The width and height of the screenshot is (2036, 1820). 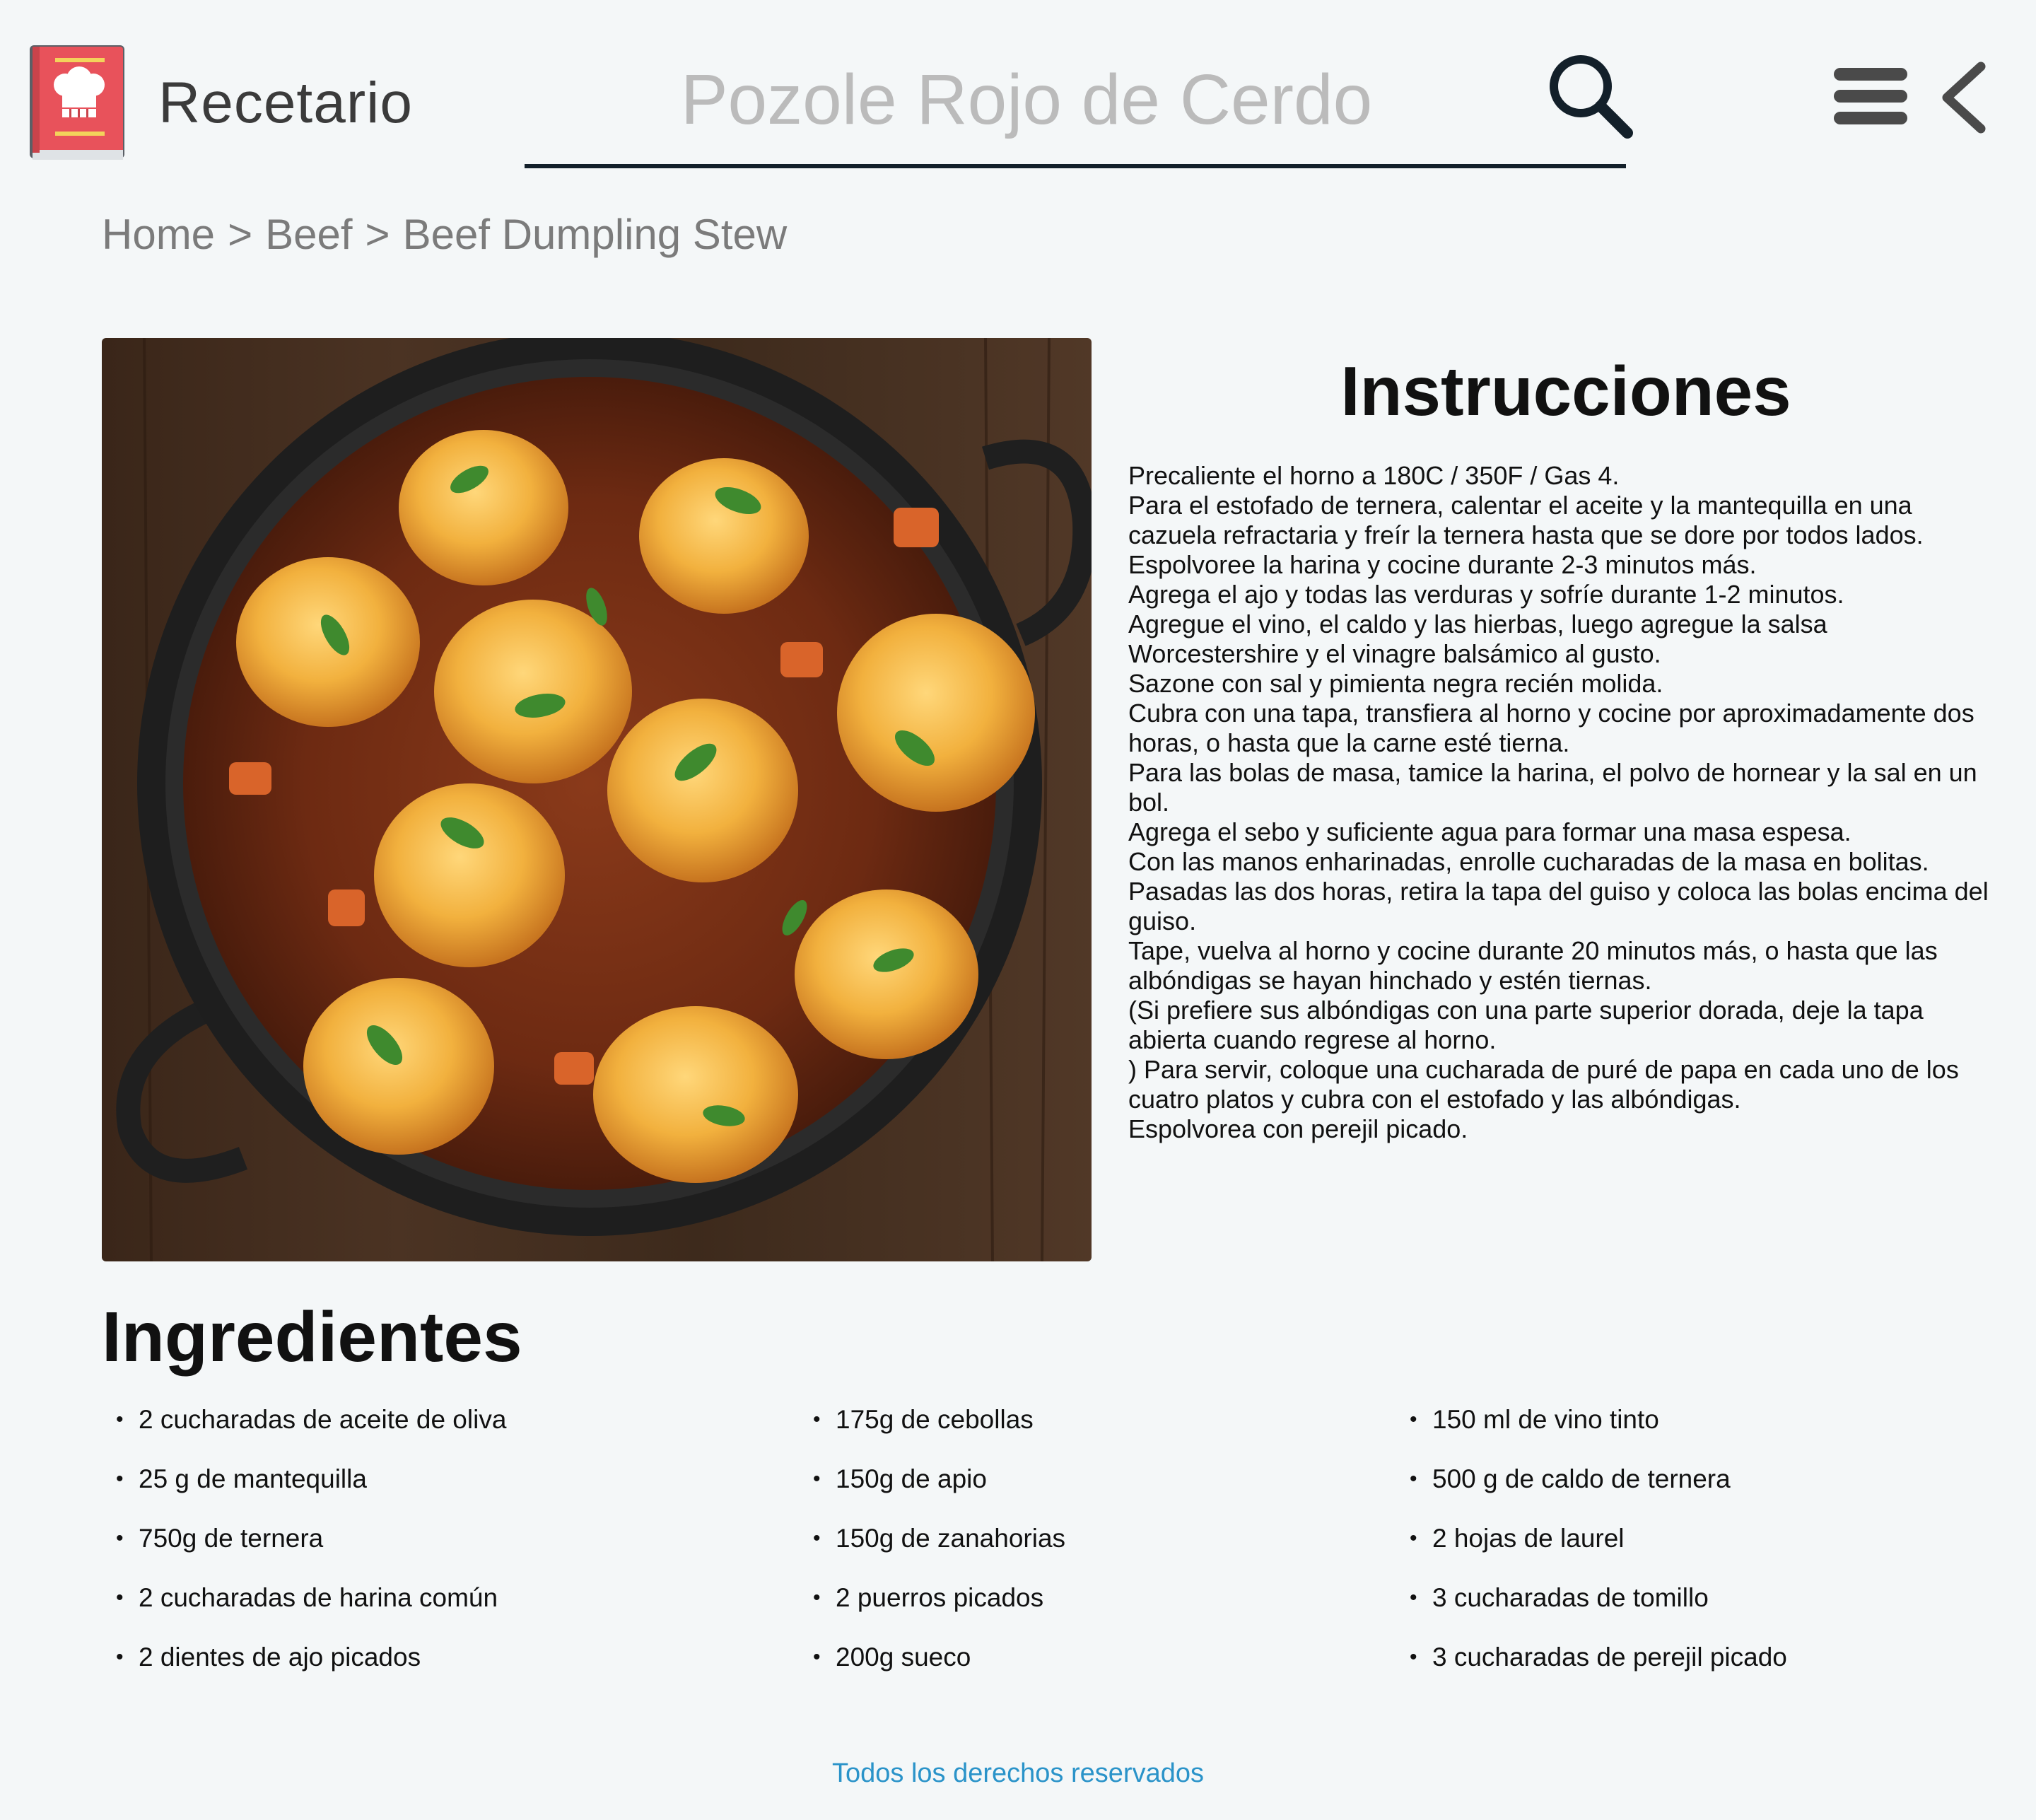 What do you see at coordinates (312, 1337) in the screenshot?
I see `ingredients-title: Ingredientes` at bounding box center [312, 1337].